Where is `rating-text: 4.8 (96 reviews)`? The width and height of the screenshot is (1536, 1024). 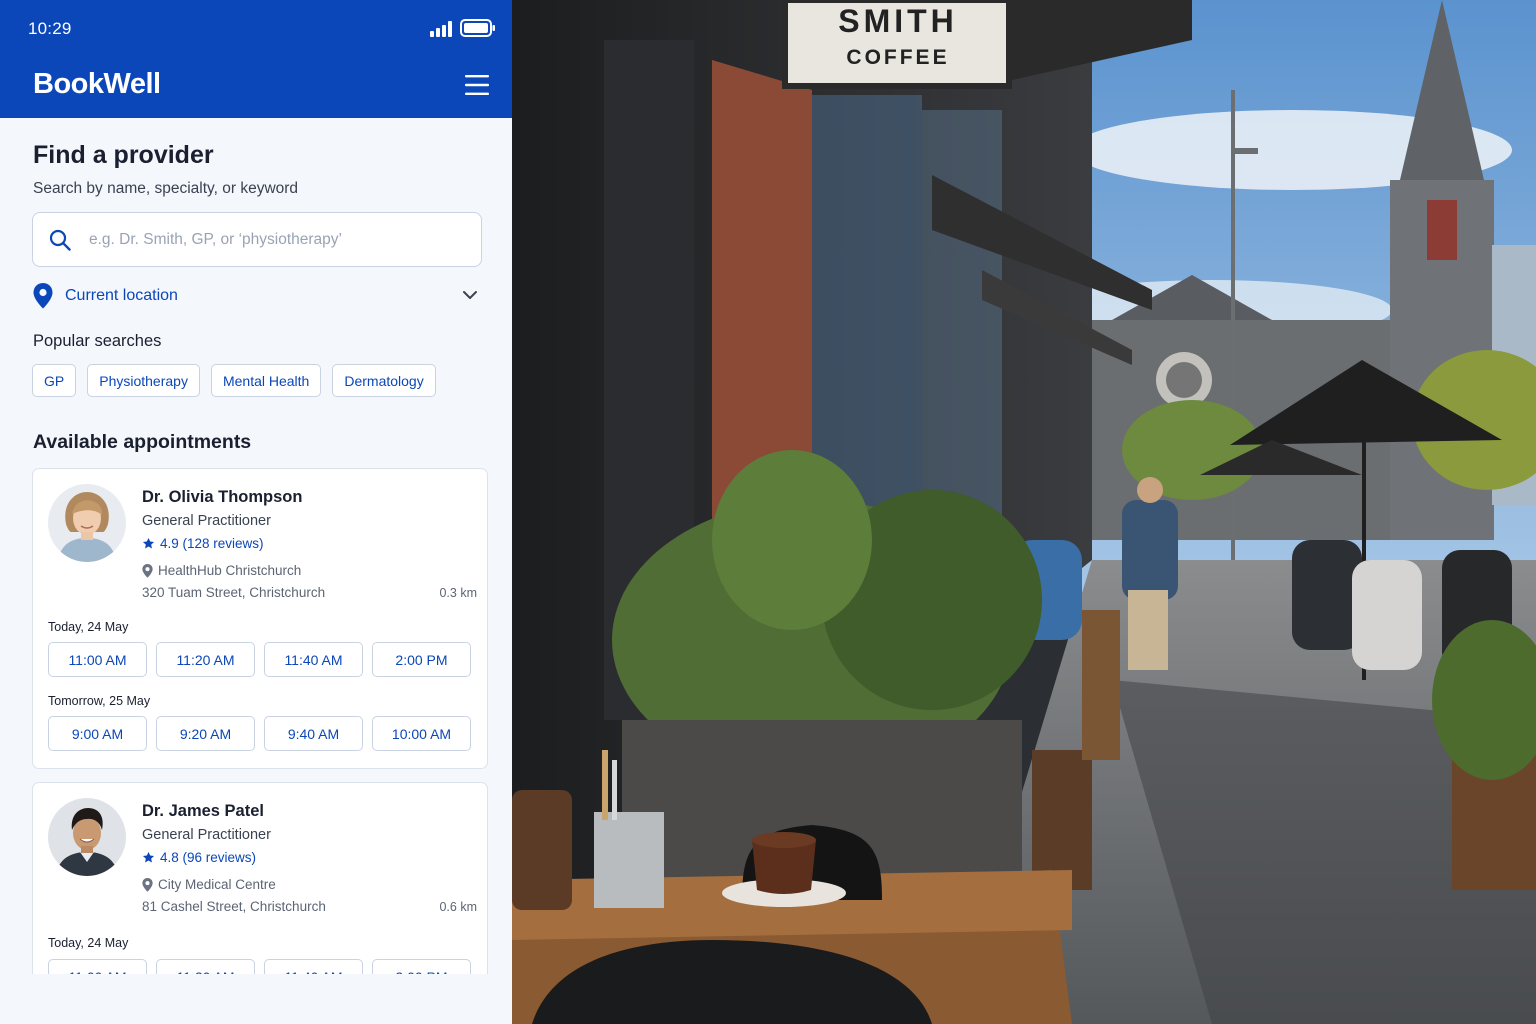
rating-text: 4.8 (96 reviews) is located at coordinates (208, 857).